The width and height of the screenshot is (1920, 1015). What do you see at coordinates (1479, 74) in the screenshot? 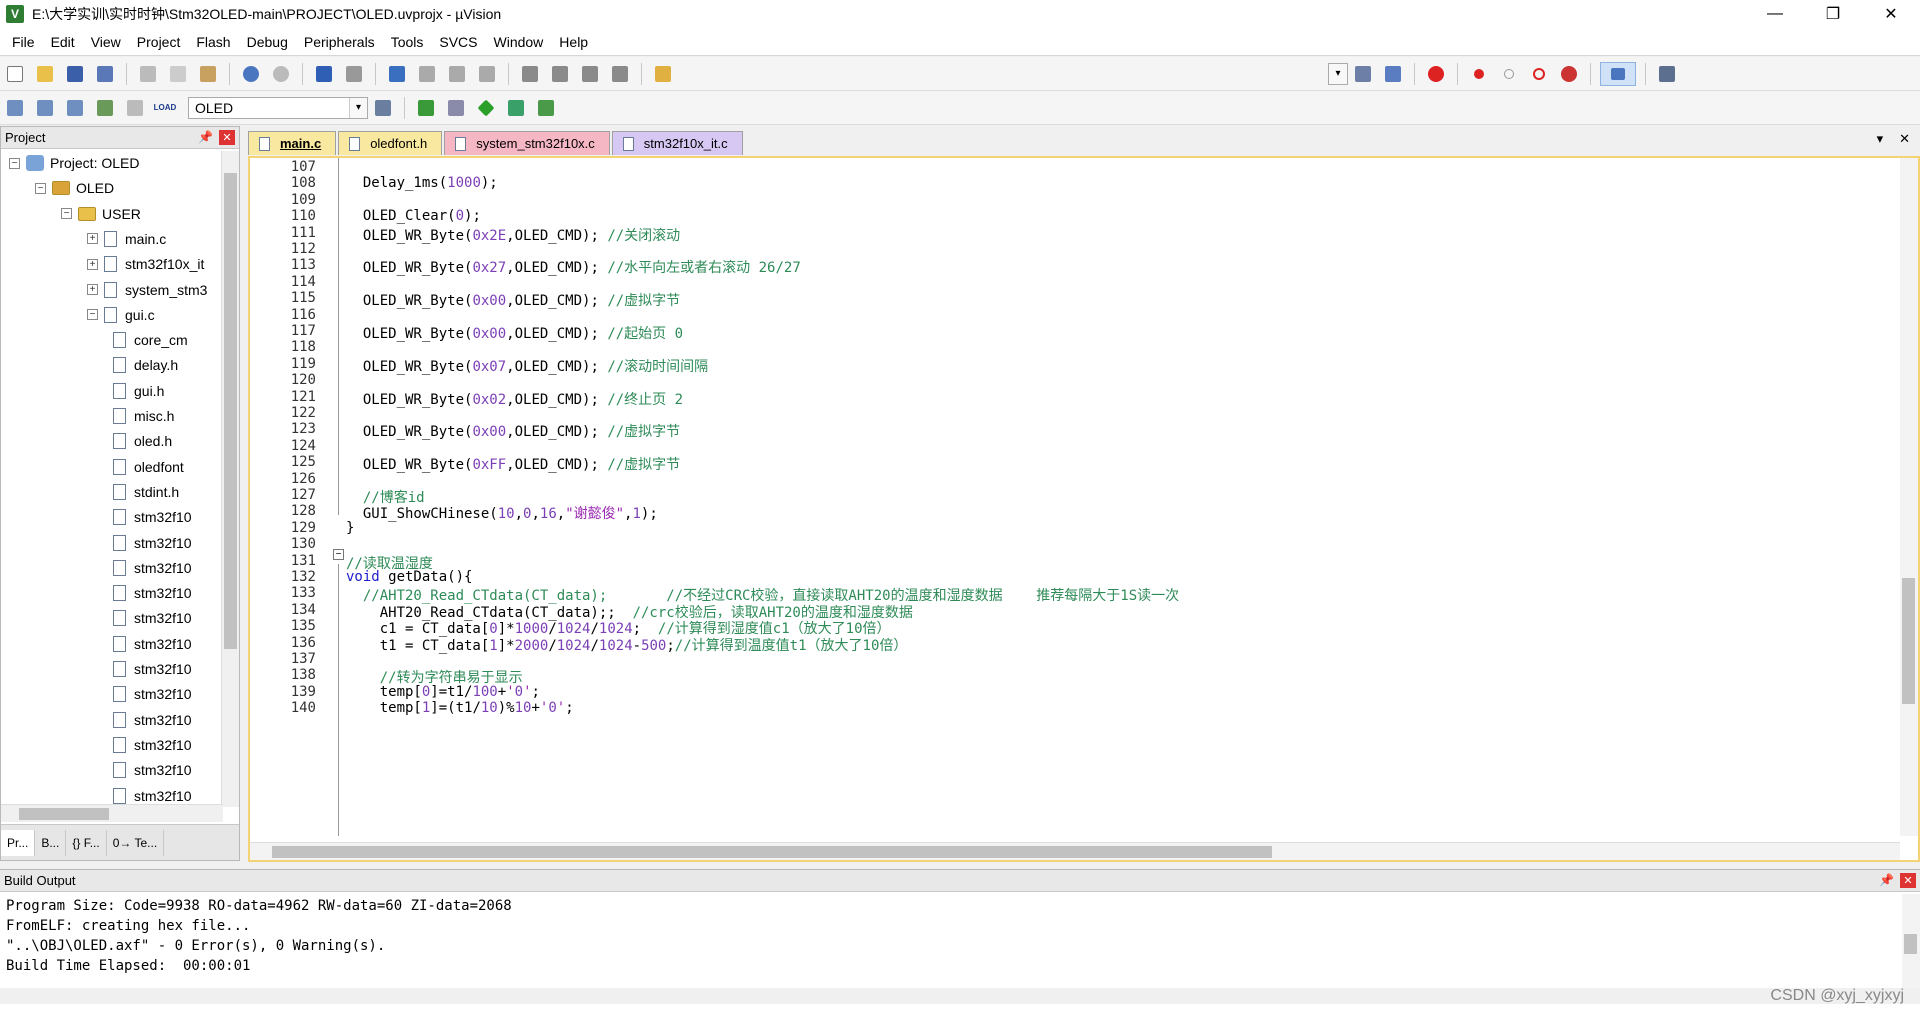
I see `insert-breakpoint-icon` at bounding box center [1479, 74].